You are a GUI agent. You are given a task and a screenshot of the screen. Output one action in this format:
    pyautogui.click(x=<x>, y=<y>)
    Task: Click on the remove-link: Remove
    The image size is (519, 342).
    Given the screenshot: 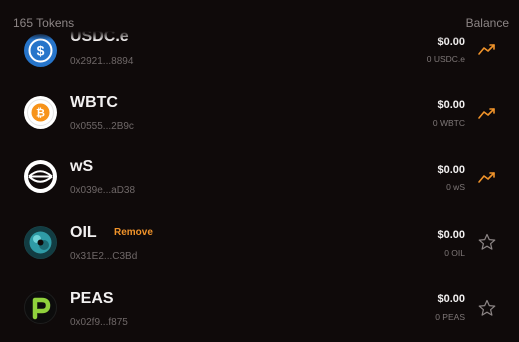 What is the action you would take?
    pyautogui.click(x=133, y=232)
    